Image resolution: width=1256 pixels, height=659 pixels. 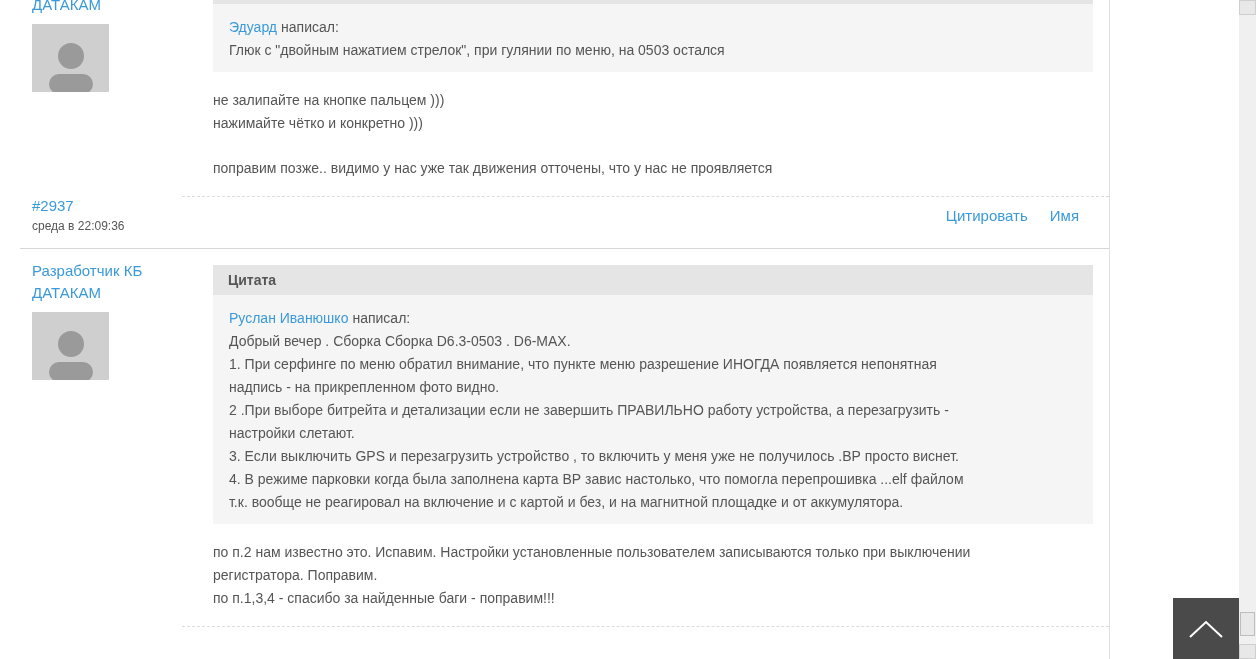 I want to click on post-text-line: поправим позже.. видимо у нас уже так движения отточены, что у нас не проявляется, so click(x=493, y=168).